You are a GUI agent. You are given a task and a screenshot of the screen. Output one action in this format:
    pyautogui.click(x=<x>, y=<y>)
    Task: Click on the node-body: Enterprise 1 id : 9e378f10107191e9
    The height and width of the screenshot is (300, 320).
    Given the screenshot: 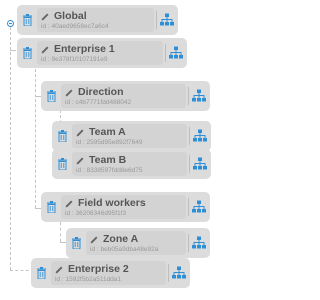 What is the action you would take?
    pyautogui.click(x=100, y=53)
    